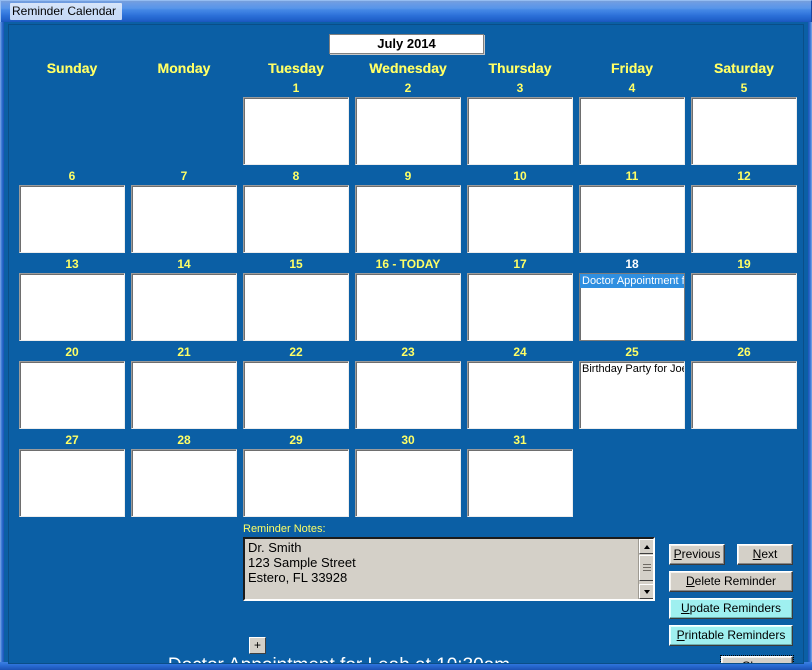 The width and height of the screenshot is (812, 670). I want to click on calendar-day-17: 17, so click(520, 301).